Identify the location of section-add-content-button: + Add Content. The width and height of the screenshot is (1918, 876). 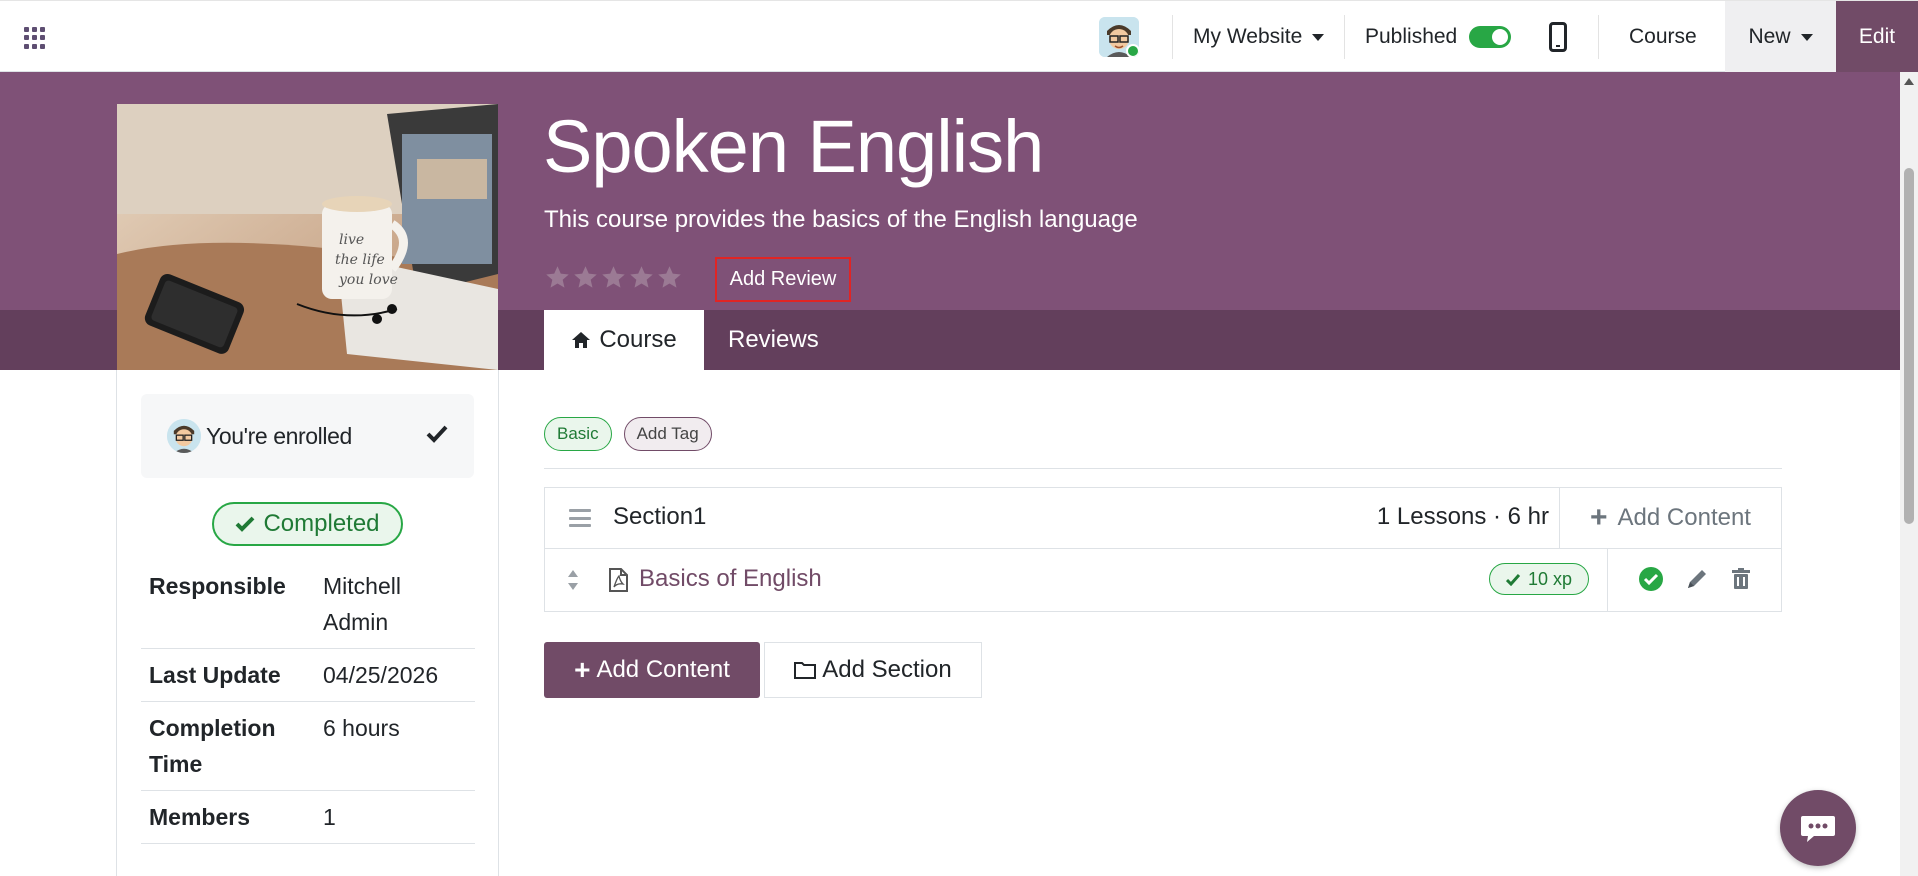
(1670, 518).